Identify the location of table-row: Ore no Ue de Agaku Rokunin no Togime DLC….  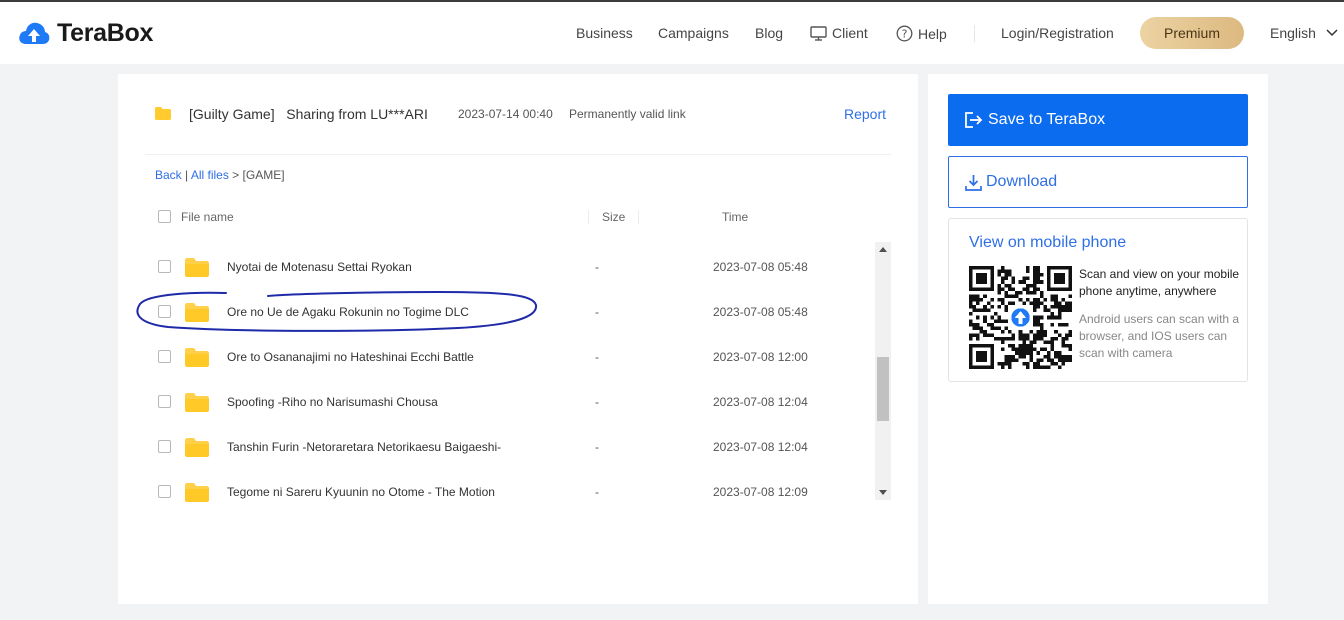
(510, 312).